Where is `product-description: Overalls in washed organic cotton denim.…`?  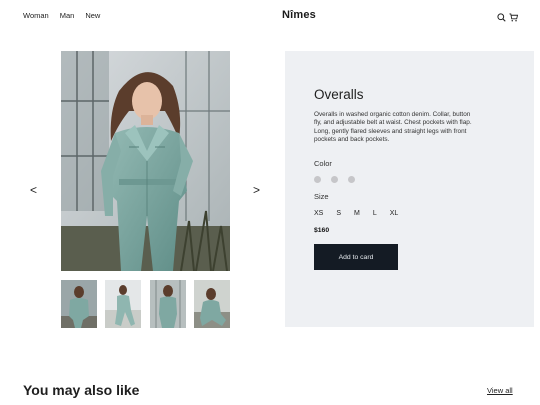 product-description: Overalls in washed organic cotton denim.… is located at coordinates (393, 127).